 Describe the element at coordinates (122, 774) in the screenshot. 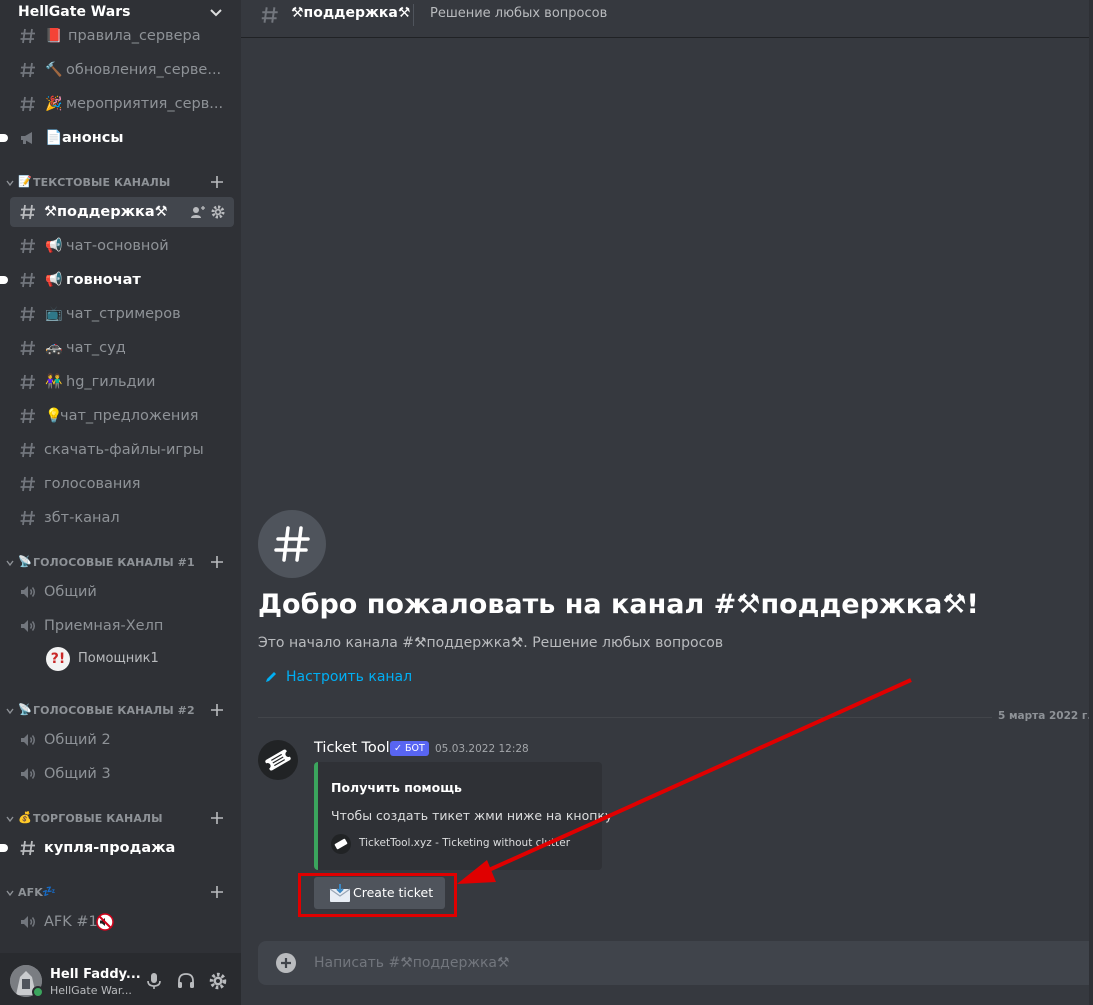

I see `voice-channel-general-3: Общий 3` at that location.